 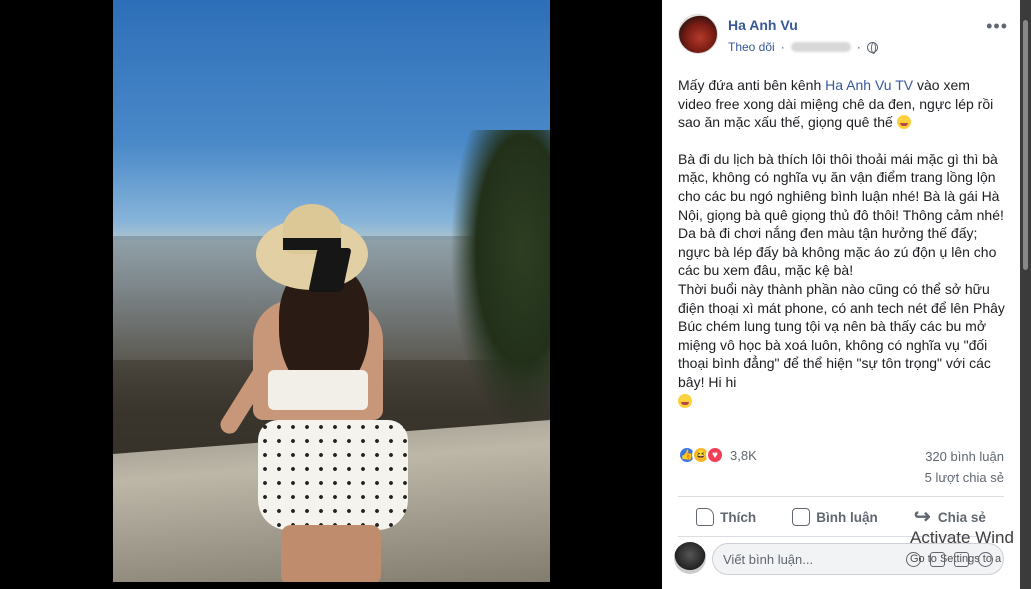 What do you see at coordinates (752, 85) in the screenshot?
I see `intro-text: Mấy đứa anti bên kênh` at bounding box center [752, 85].